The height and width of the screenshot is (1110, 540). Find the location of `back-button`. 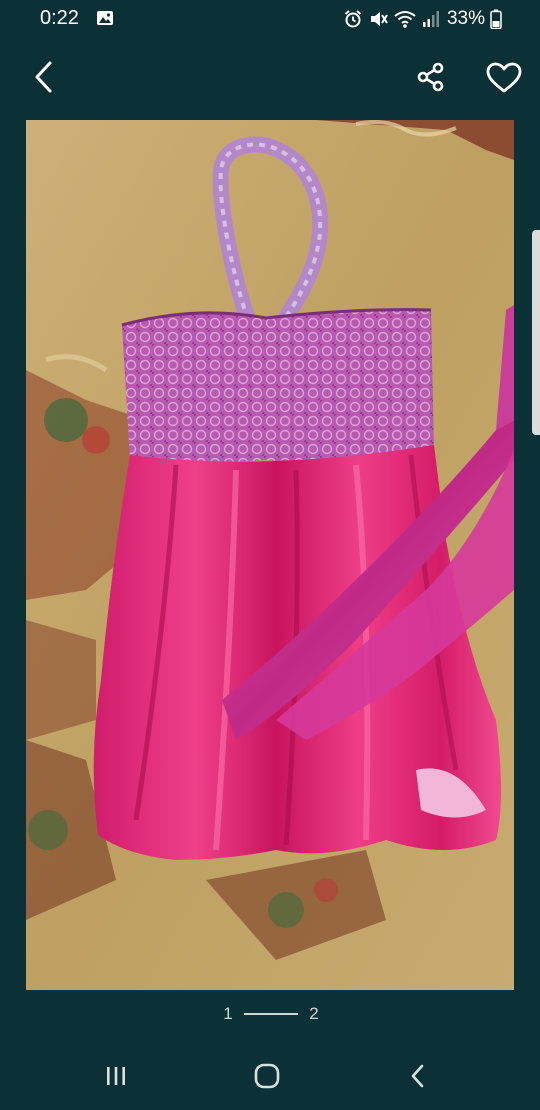

back-button is located at coordinates (43, 79).